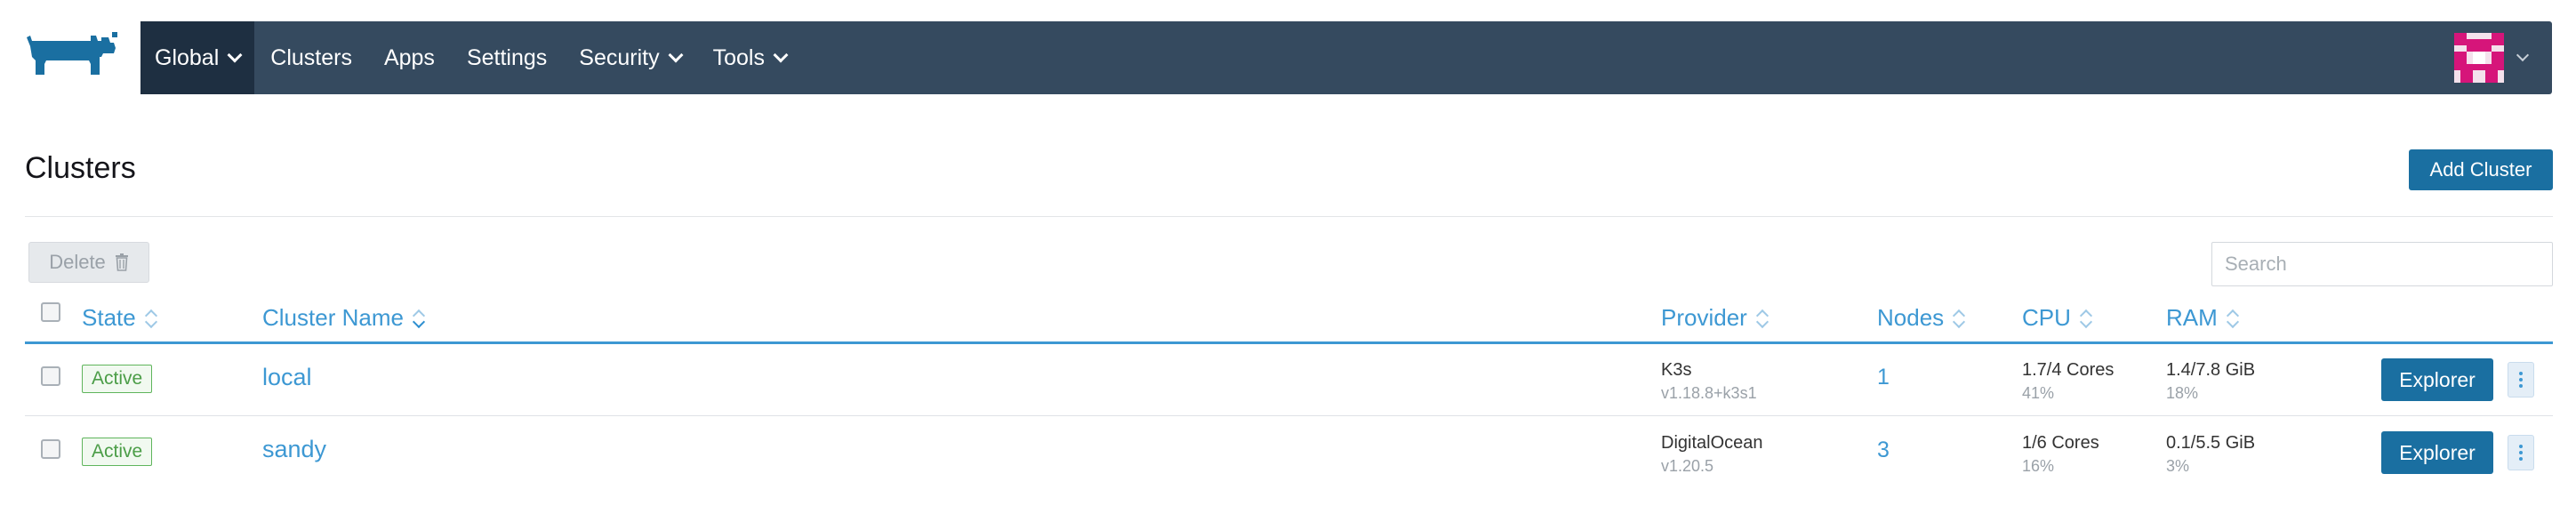 The width and height of the screenshot is (2576, 506). I want to click on provider-version: v1.18.8+k3s1, so click(1709, 393).